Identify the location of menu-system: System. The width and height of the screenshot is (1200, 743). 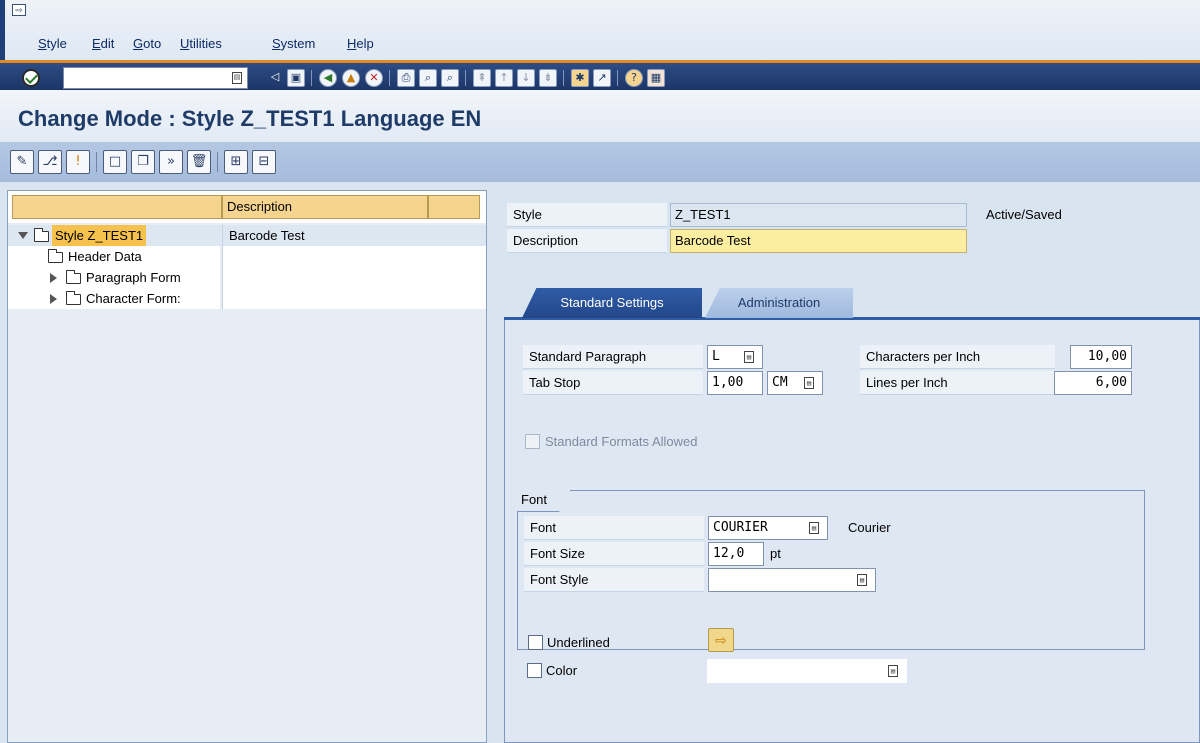
(293, 43).